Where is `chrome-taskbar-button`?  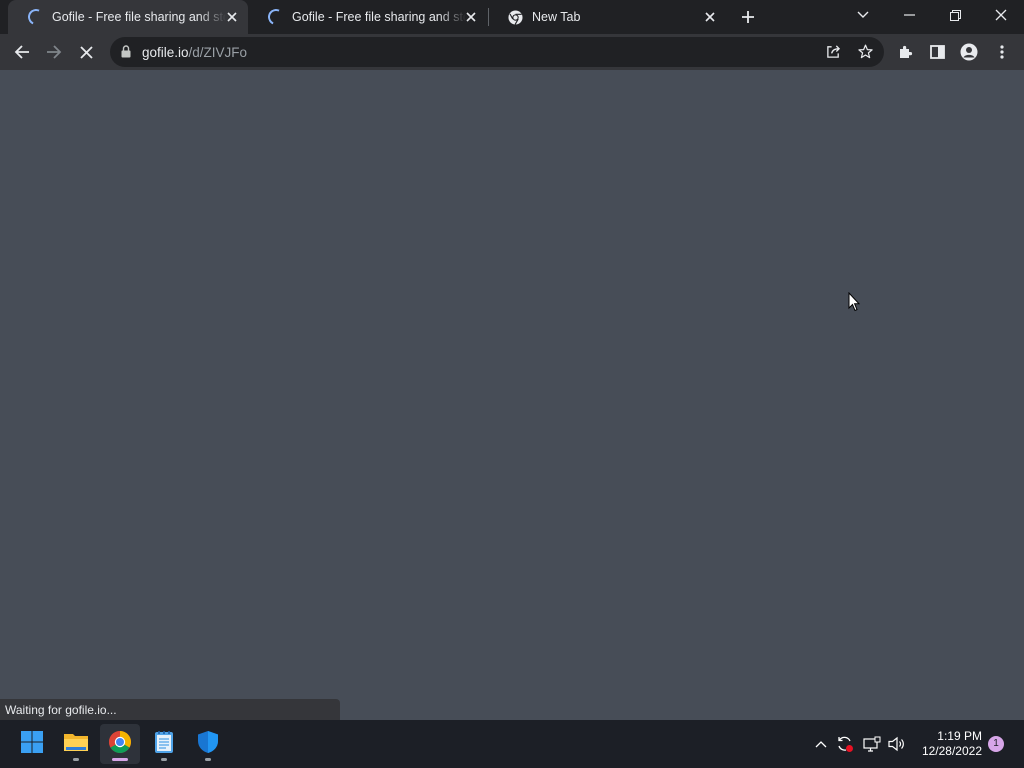
chrome-taskbar-button is located at coordinates (120, 744).